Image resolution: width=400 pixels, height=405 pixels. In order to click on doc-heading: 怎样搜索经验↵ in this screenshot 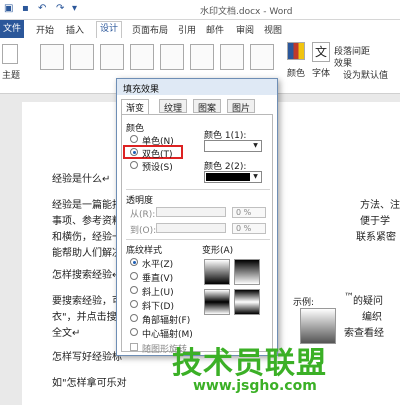, I will do `click(86, 275)`.